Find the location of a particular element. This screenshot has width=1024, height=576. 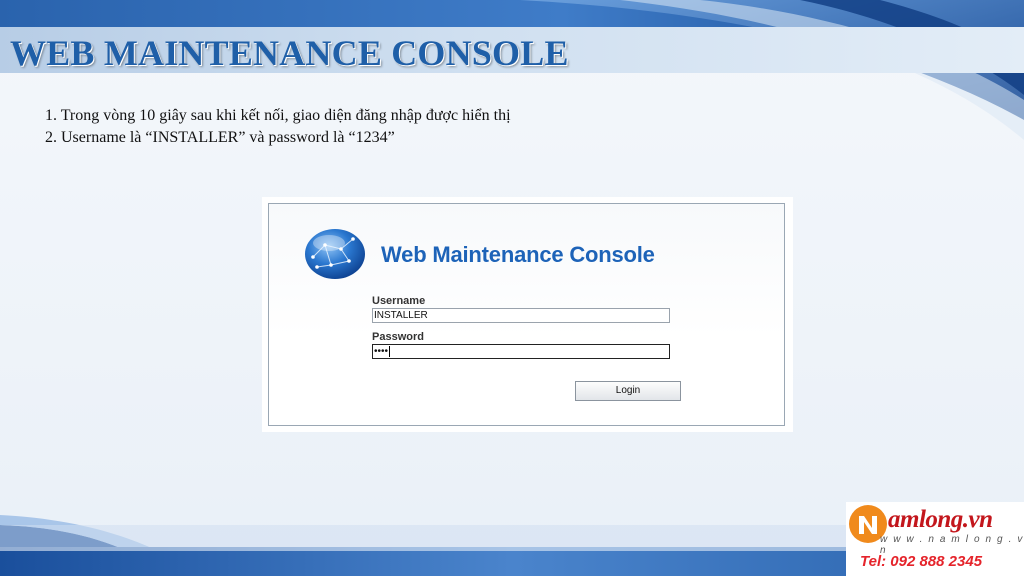

slide-title: WEB MAINTENANCE CONSOLE is located at coordinates (289, 53).